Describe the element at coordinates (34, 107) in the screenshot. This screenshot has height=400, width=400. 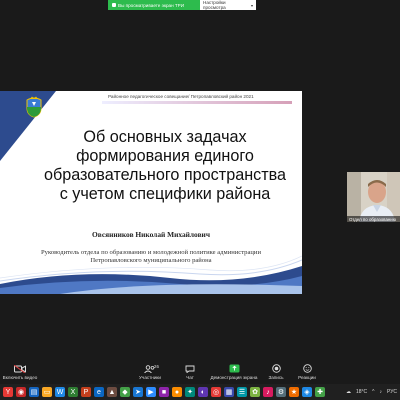
I see `coat-of-arms-icon` at that location.